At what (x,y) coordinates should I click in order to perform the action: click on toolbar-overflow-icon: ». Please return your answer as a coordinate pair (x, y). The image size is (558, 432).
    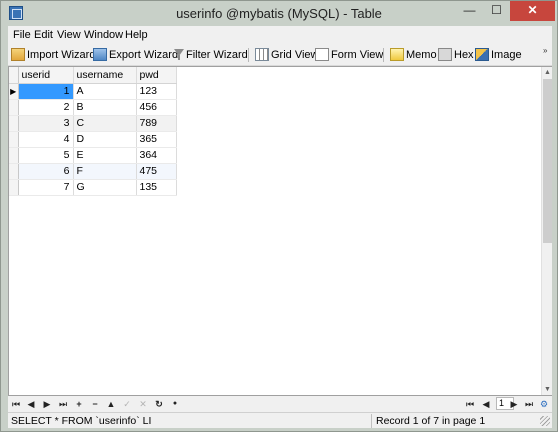
    Looking at the image, I should click on (545, 51).